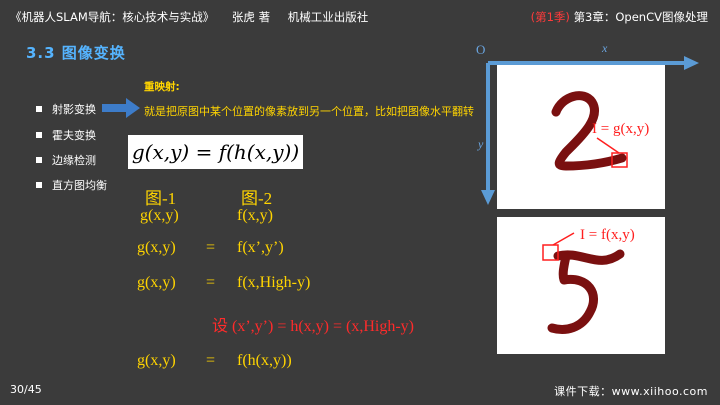 The width and height of the screenshot is (720, 405). Describe the element at coordinates (255, 215) in the screenshot. I see `row-right: f(x,y)` at that location.